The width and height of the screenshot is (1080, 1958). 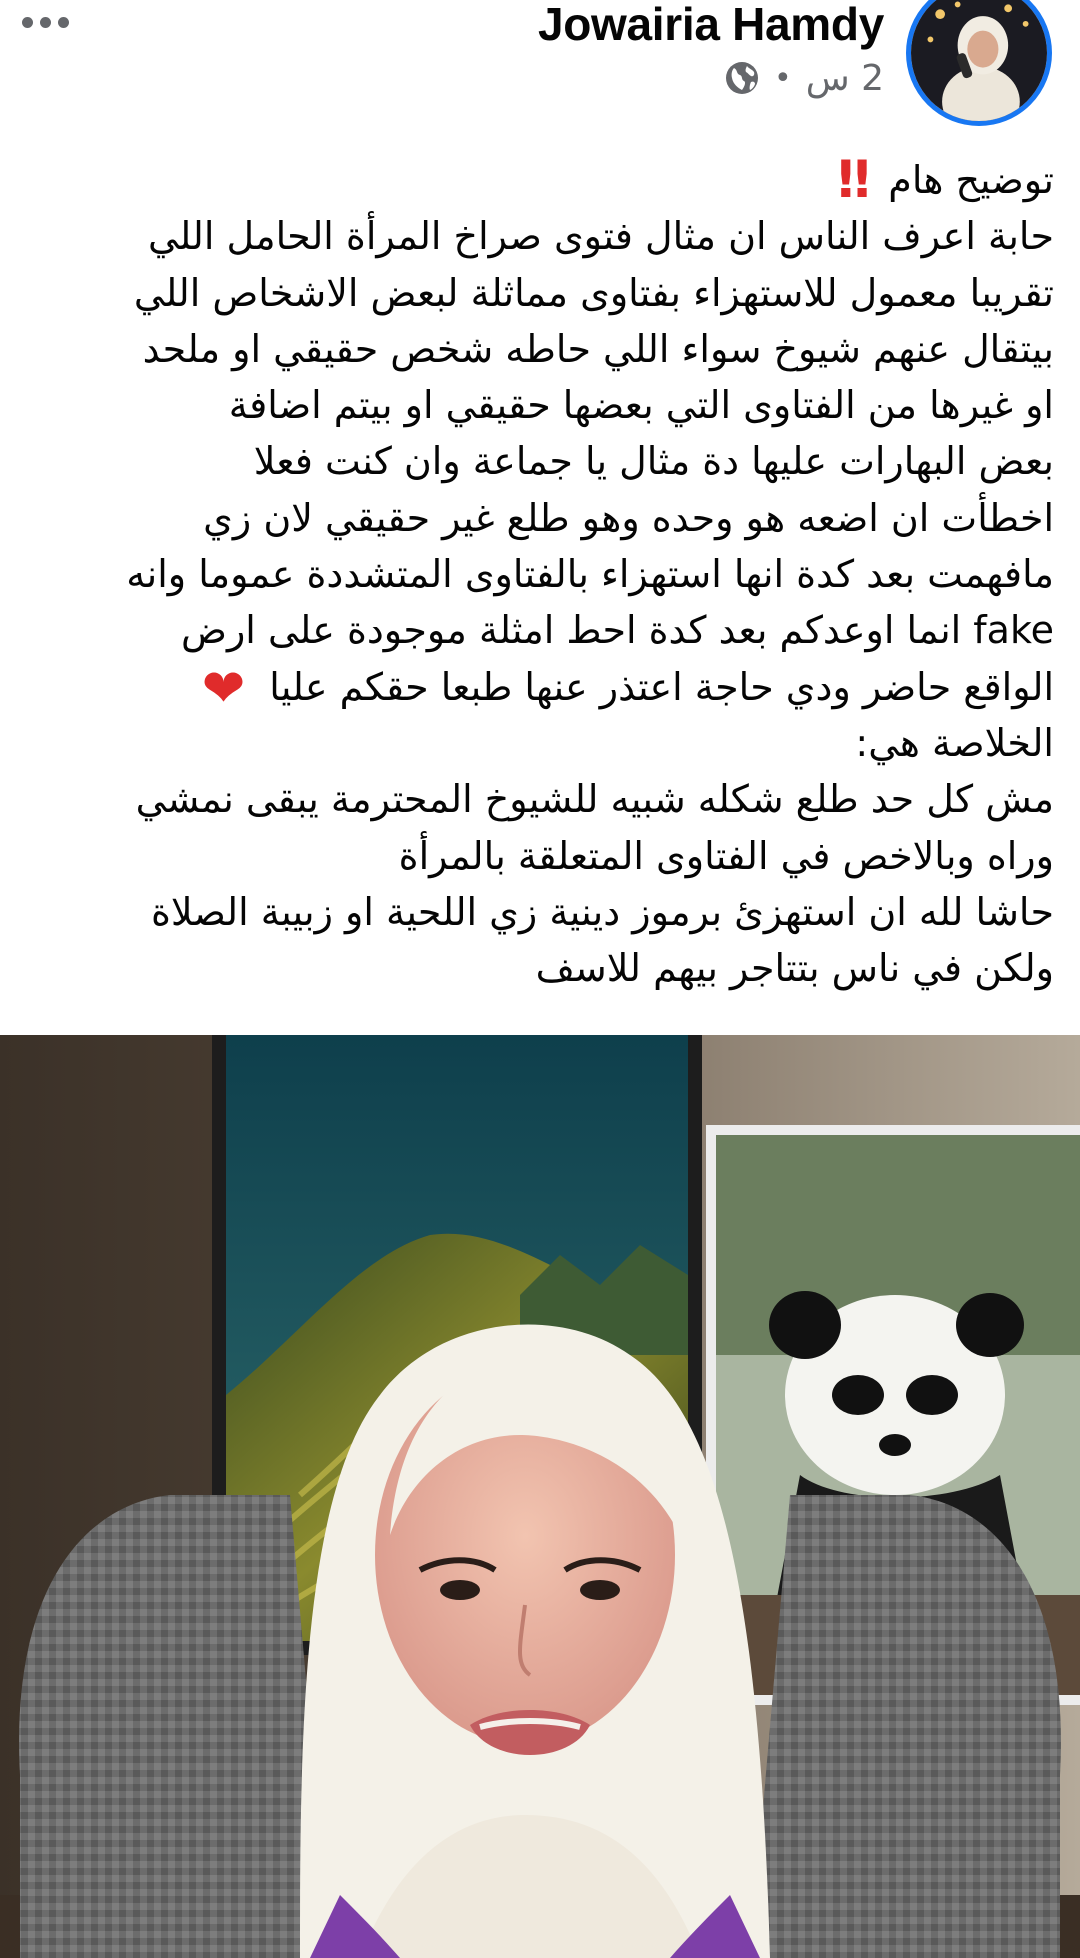 What do you see at coordinates (1013, 630) in the screenshot?
I see `fake-word: fake` at bounding box center [1013, 630].